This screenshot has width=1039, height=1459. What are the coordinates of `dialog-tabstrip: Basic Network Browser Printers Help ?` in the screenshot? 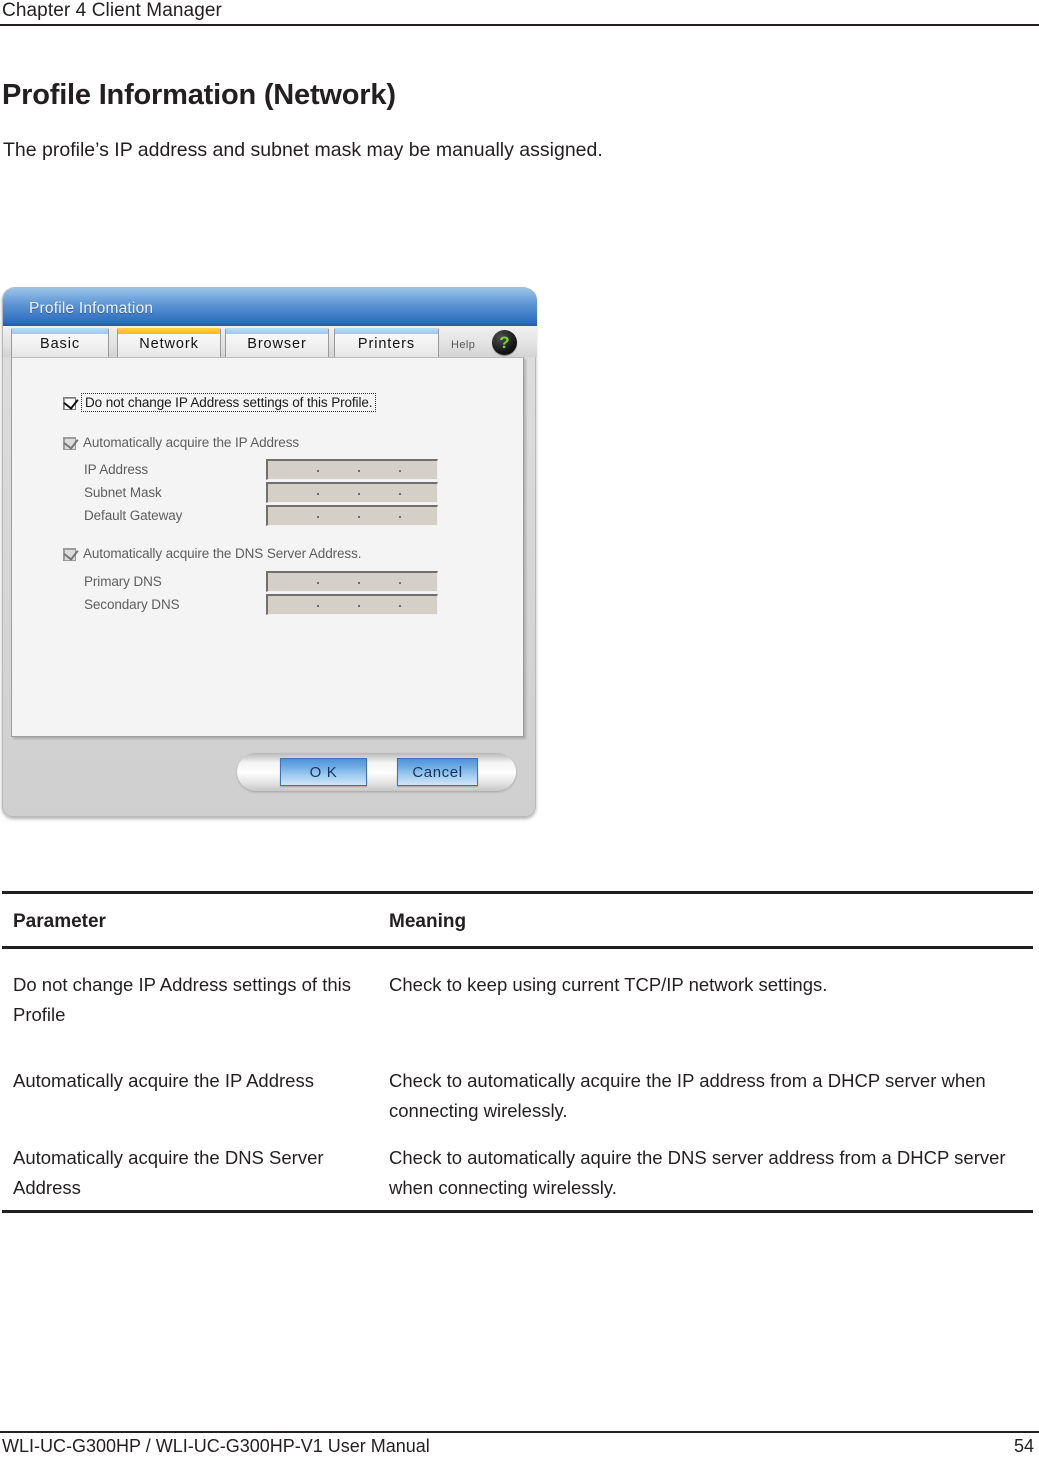 It's located at (270, 341).